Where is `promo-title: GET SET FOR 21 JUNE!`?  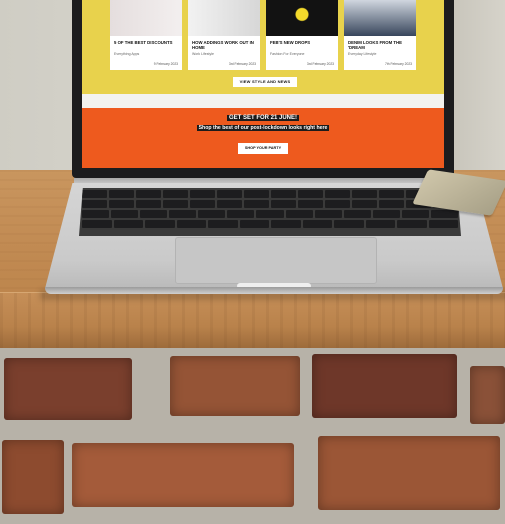
promo-title: GET SET FOR 21 JUNE! is located at coordinates (263, 118).